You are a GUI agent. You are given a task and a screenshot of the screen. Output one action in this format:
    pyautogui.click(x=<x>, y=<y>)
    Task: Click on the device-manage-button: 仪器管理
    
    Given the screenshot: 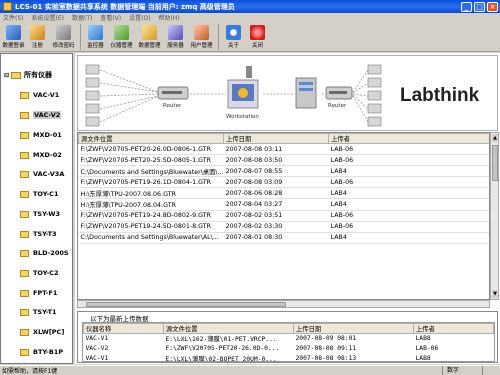 What is the action you would take?
    pyautogui.click(x=121, y=36)
    